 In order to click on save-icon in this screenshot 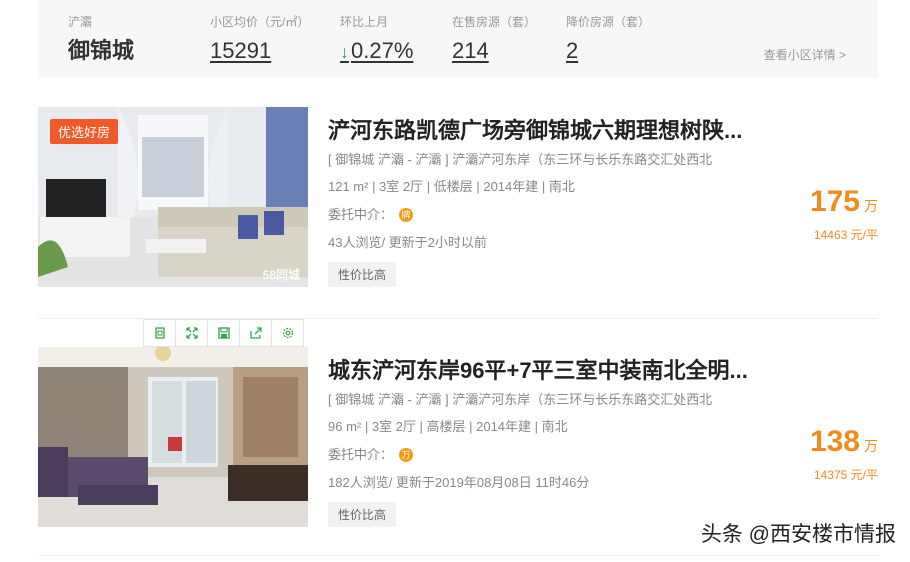, I will do `click(223, 333)`.